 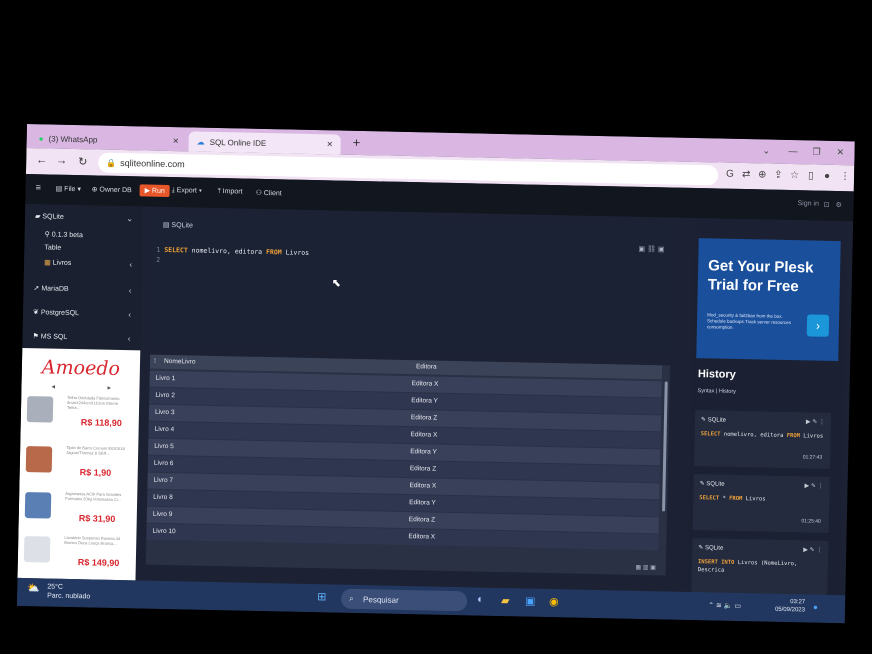 What do you see at coordinates (818, 325) in the screenshot?
I see `arrow-right-icon: ›` at bounding box center [818, 325].